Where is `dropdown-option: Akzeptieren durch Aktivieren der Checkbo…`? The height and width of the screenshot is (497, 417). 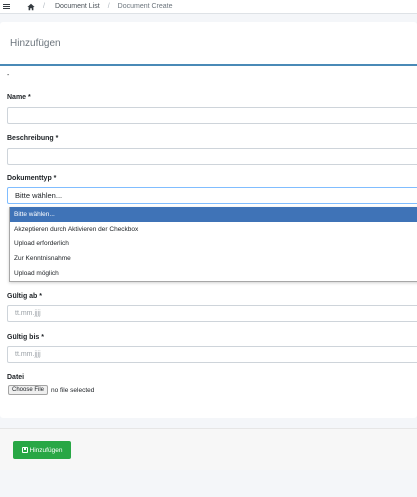 dropdown-option: Akzeptieren durch Aktivieren der Checkbo… is located at coordinates (213, 229).